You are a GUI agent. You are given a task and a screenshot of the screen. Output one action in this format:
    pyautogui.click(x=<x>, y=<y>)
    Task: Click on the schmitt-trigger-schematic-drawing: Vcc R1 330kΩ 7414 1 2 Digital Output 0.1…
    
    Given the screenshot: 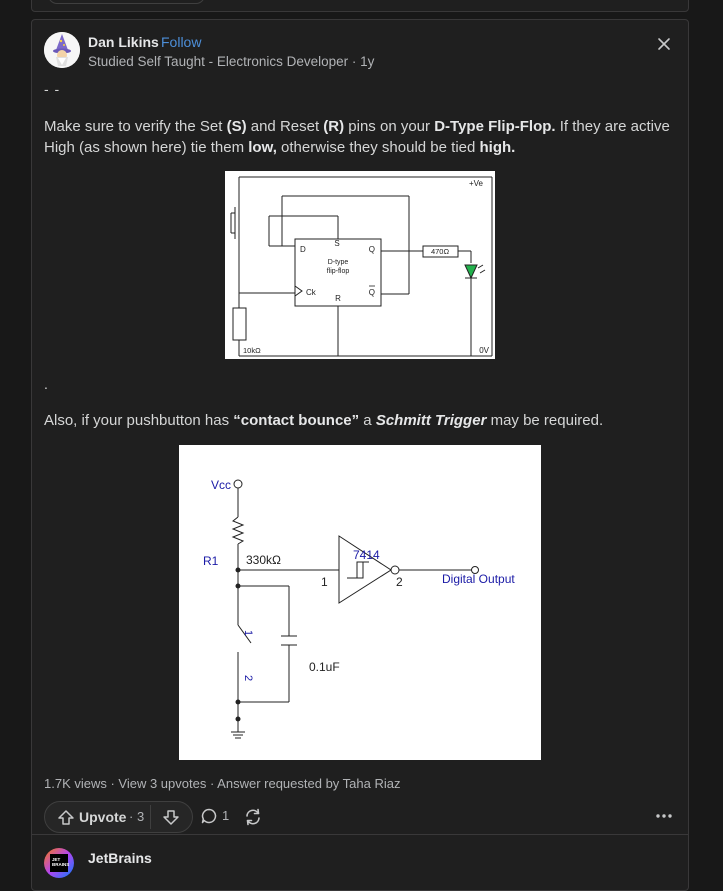 What is the action you would take?
    pyautogui.click(x=359, y=608)
    